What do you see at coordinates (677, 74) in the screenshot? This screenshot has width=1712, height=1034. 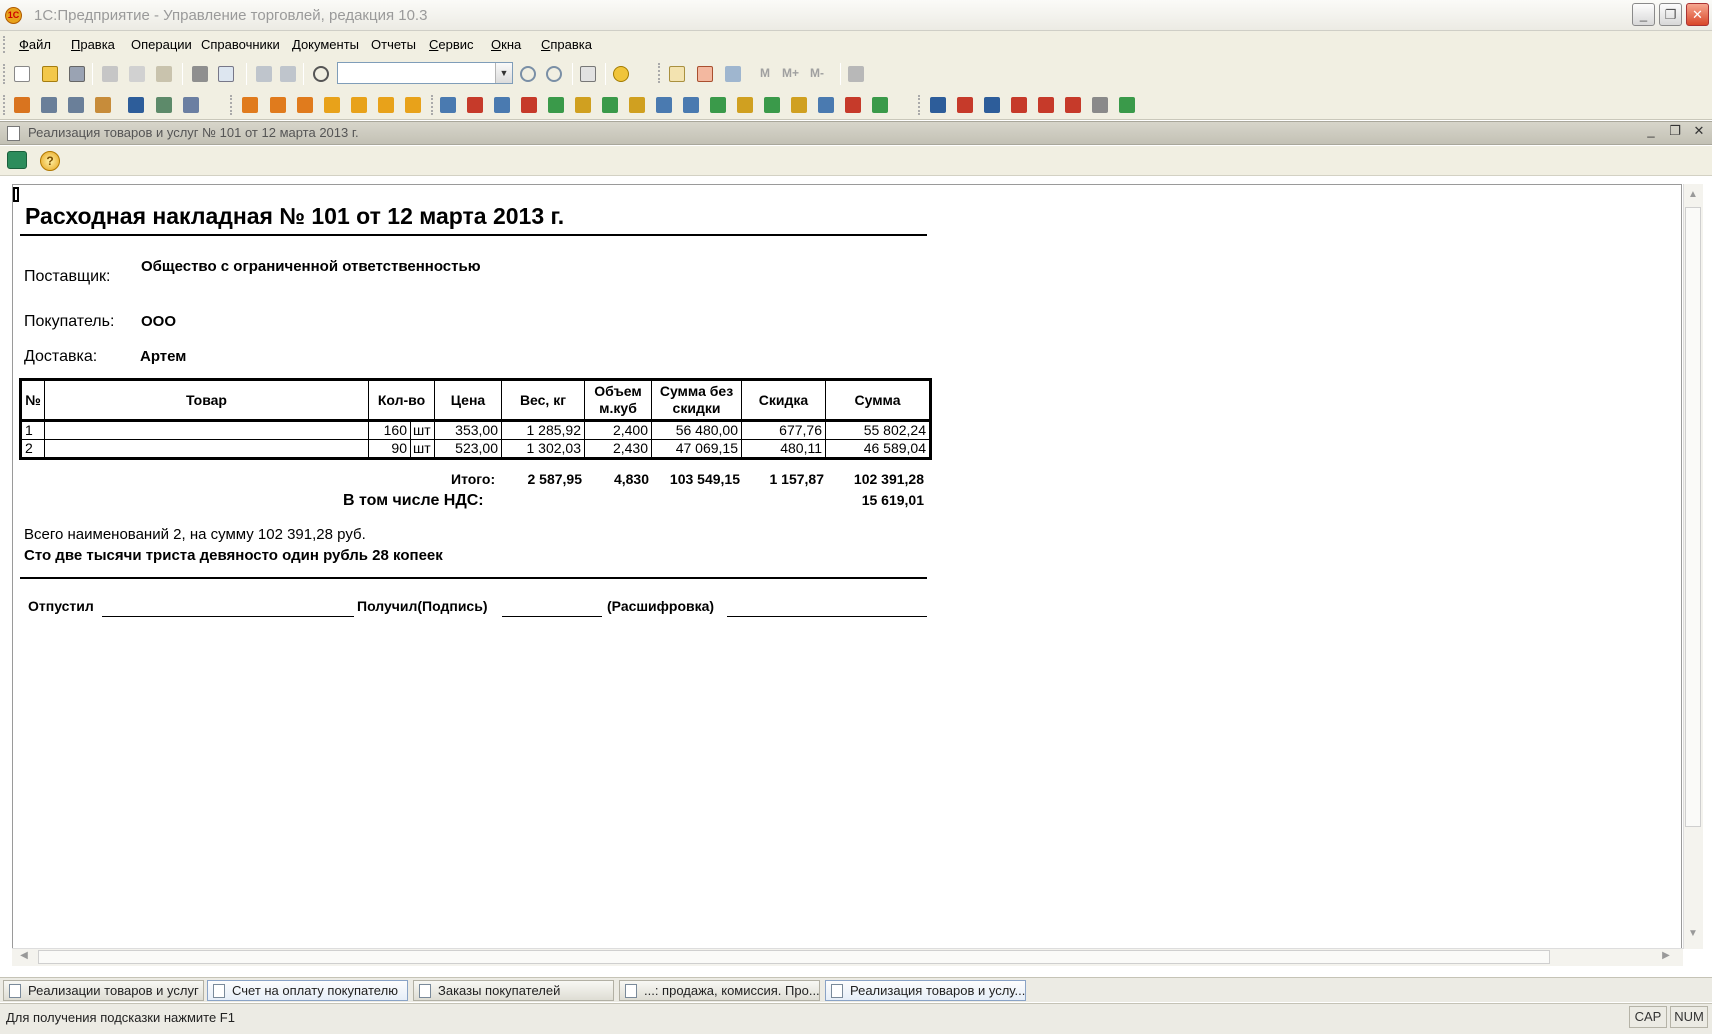 I see `calculator-icon` at bounding box center [677, 74].